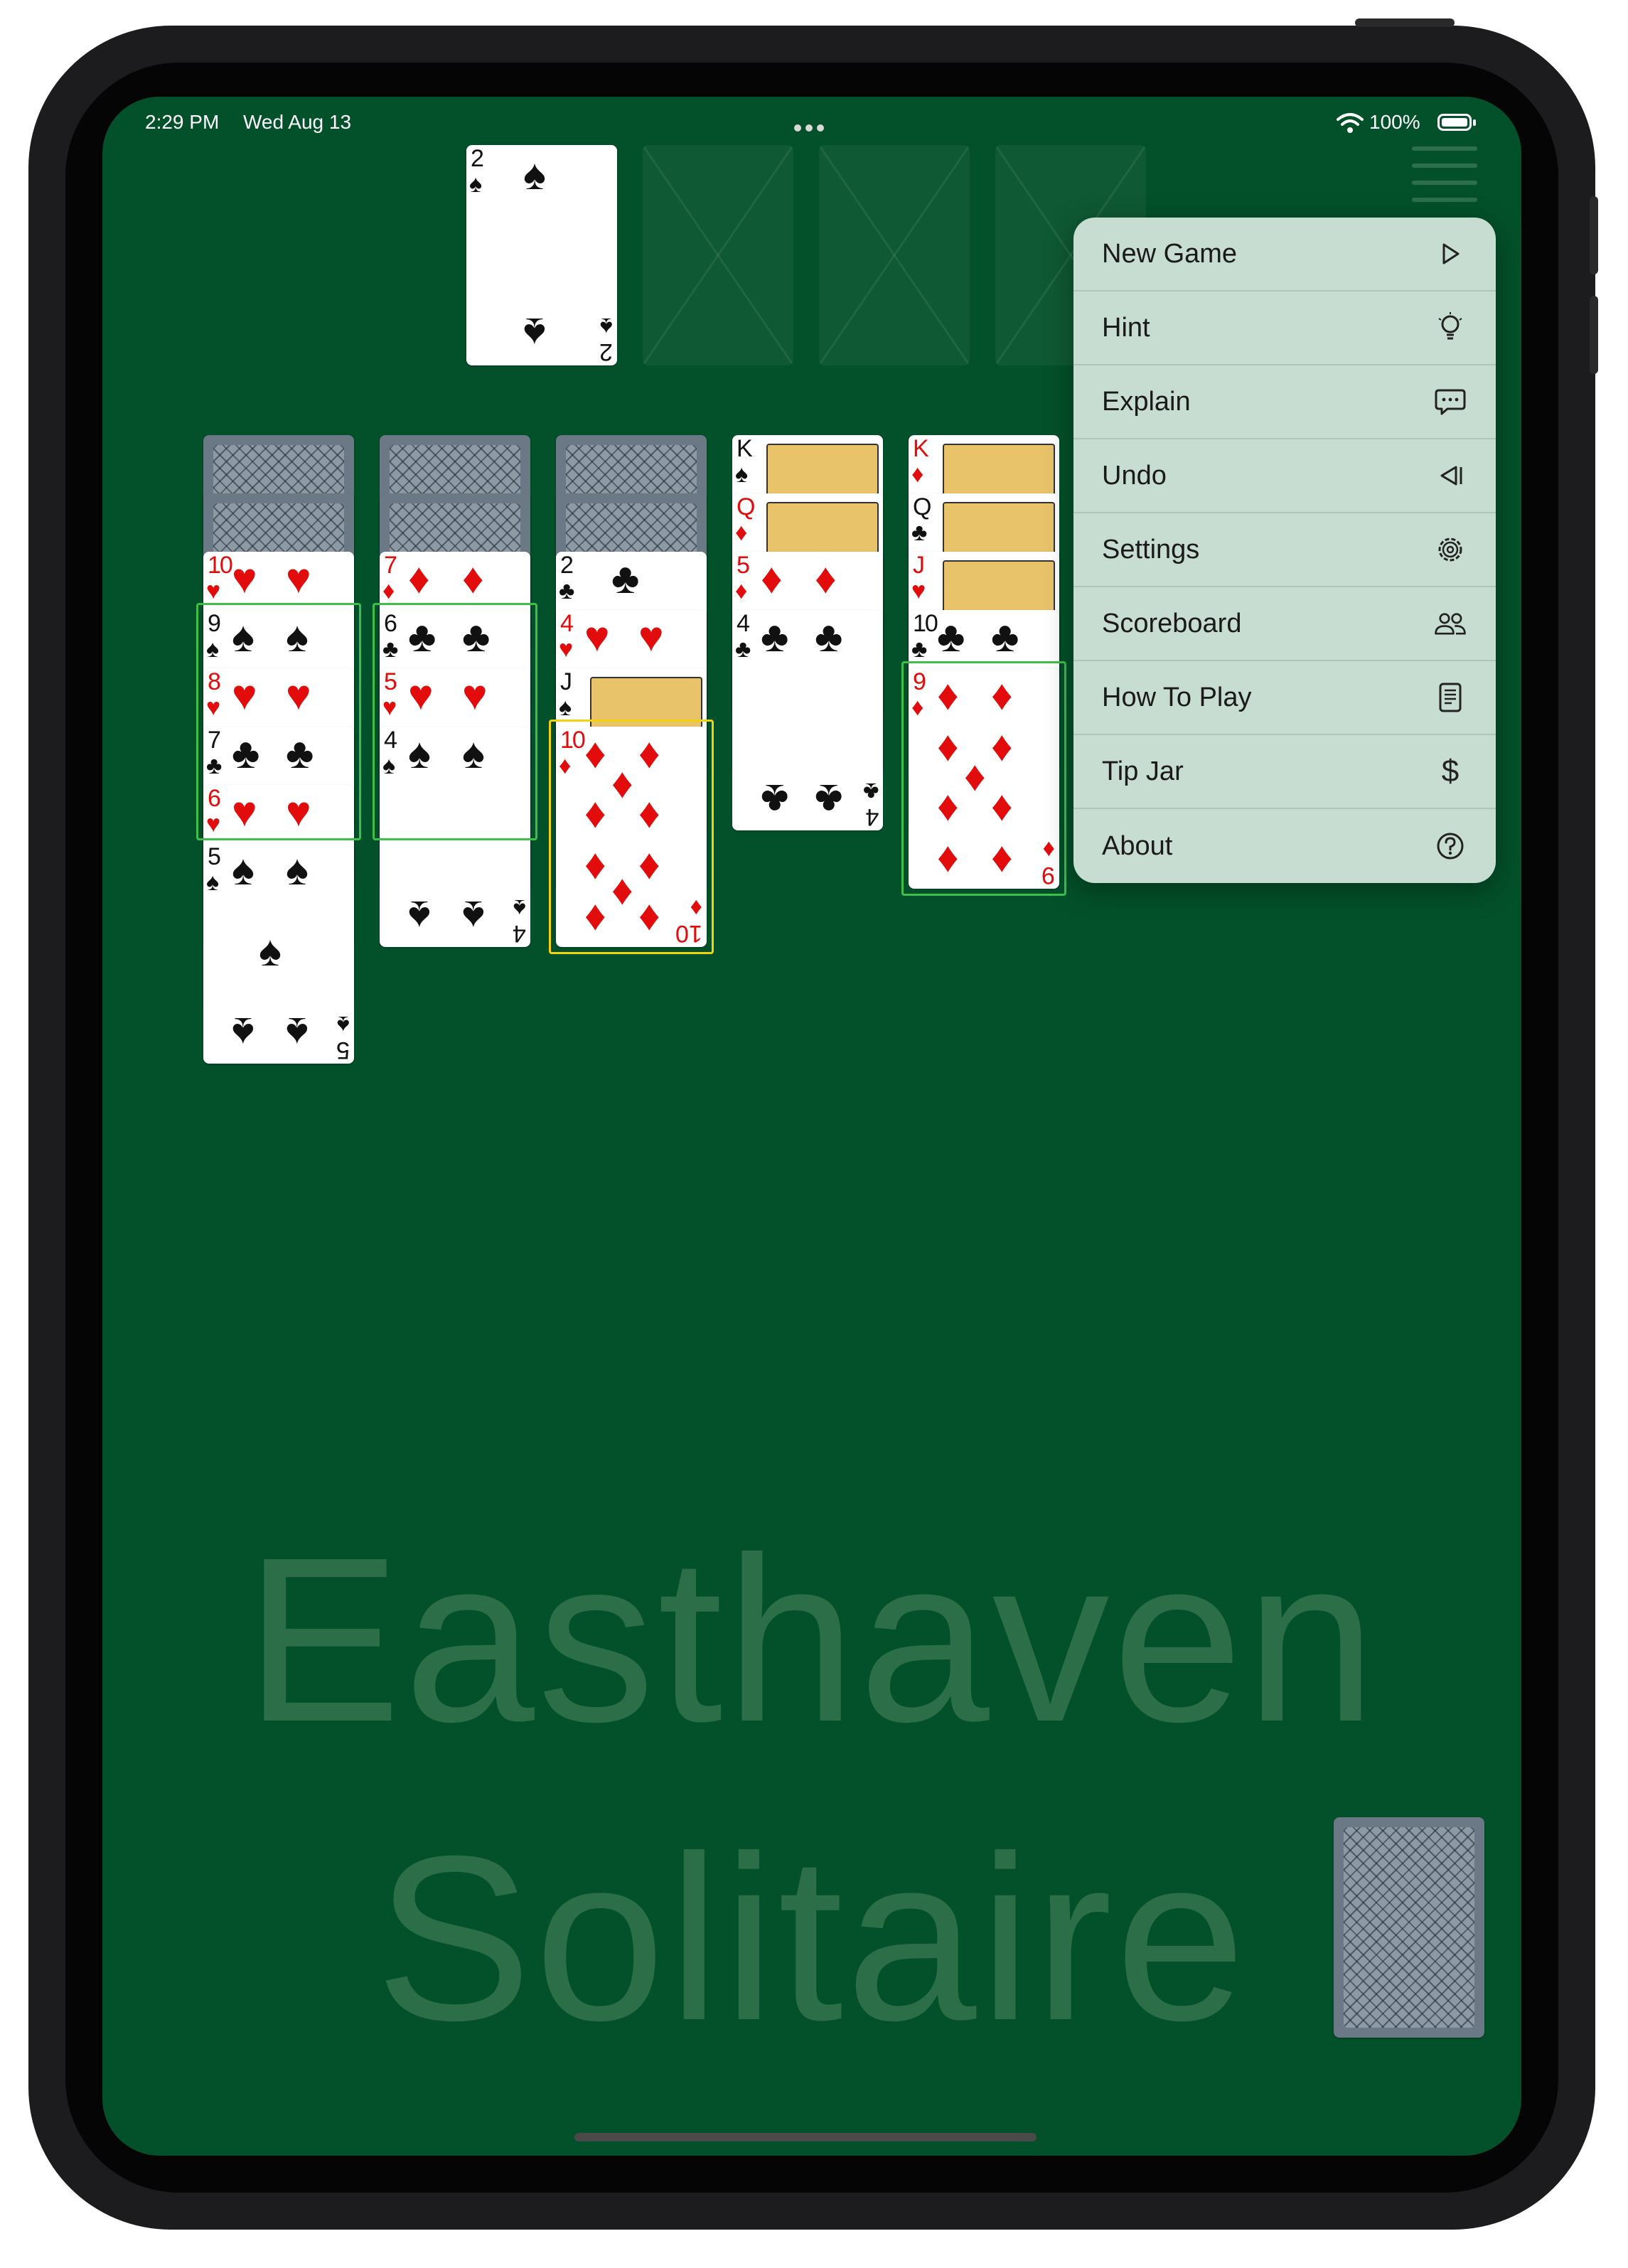  What do you see at coordinates (1450, 697) in the screenshot?
I see `document-icon` at bounding box center [1450, 697].